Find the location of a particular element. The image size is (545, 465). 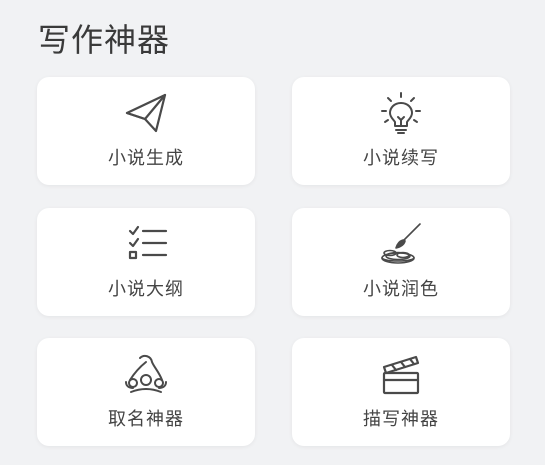

page-title: 写作神器 is located at coordinates (104, 40).